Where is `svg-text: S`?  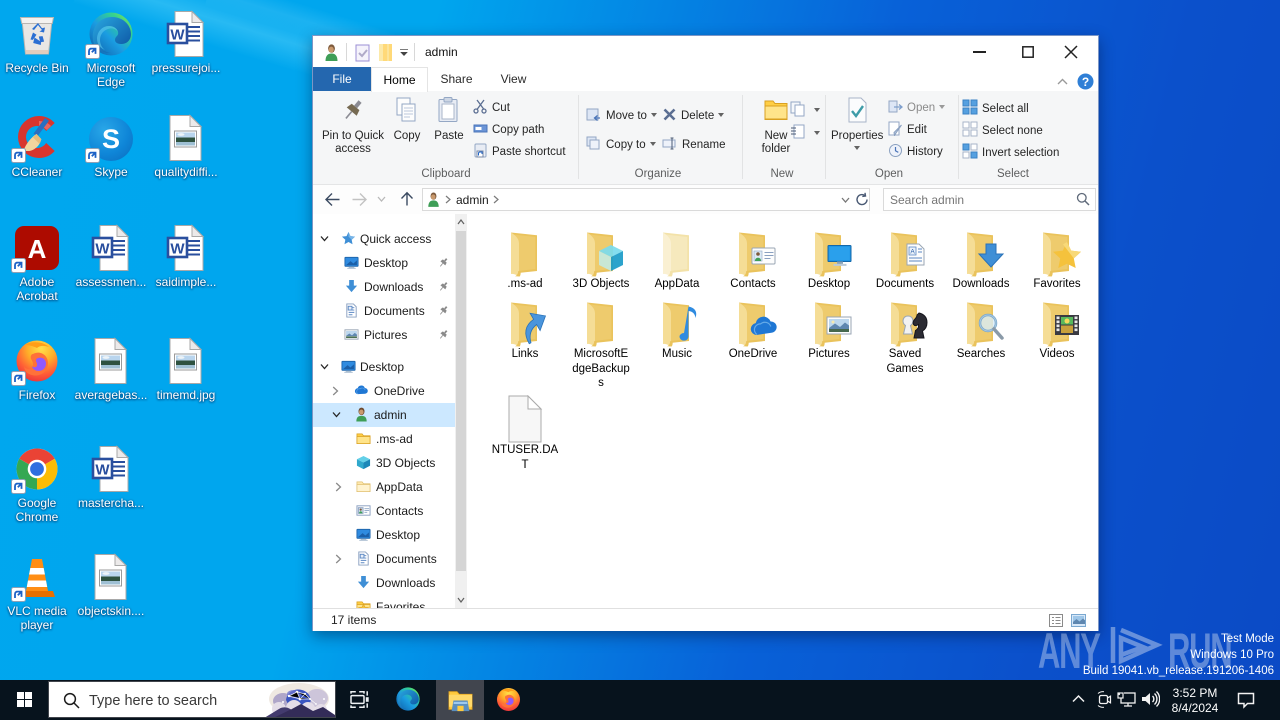
svg-text: S is located at coordinates (111, 139).